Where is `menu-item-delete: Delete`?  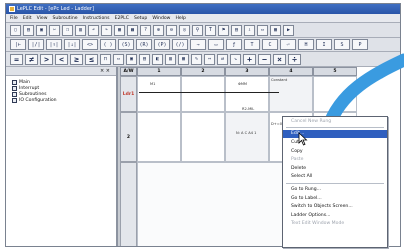 menu-item-delete: Delete is located at coordinates (335, 168).